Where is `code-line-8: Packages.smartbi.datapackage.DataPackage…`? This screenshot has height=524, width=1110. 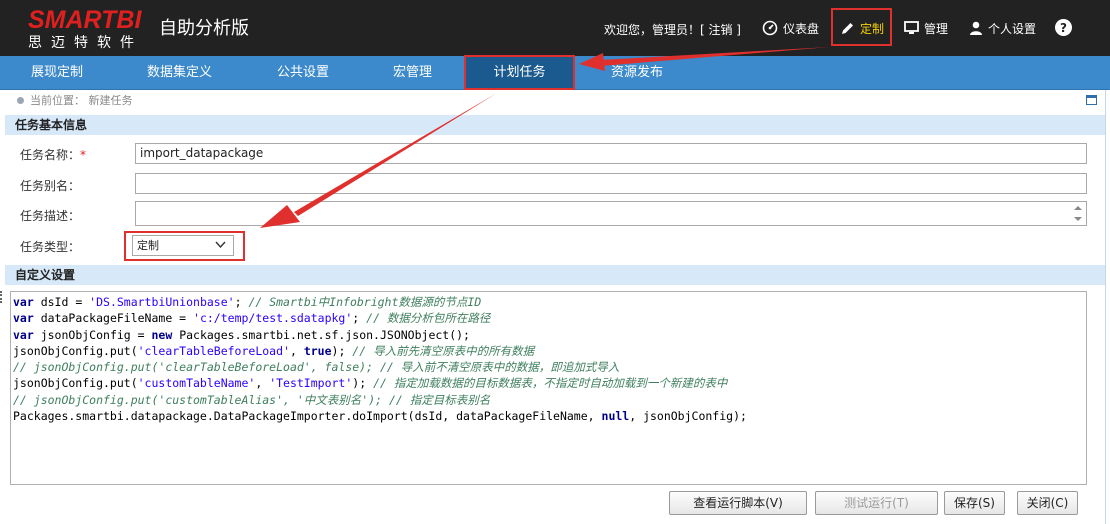
code-line-8: Packages.smartbi.datapackage.DataPackage… is located at coordinates (380, 416).